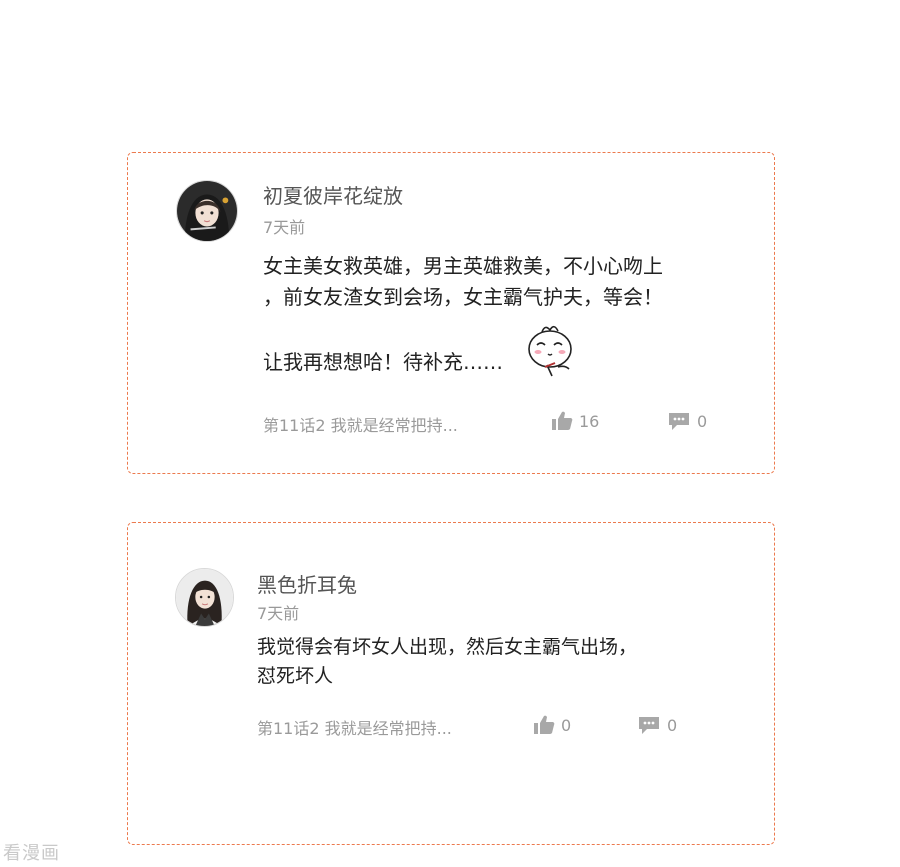 Image resolution: width=900 pixels, height=867 pixels. Describe the element at coordinates (333, 194) in the screenshot. I see `username: 初夏彼岸花绽放` at that location.